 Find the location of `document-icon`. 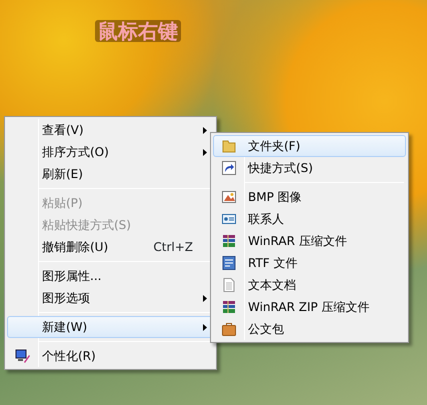

document-icon is located at coordinates (229, 263).